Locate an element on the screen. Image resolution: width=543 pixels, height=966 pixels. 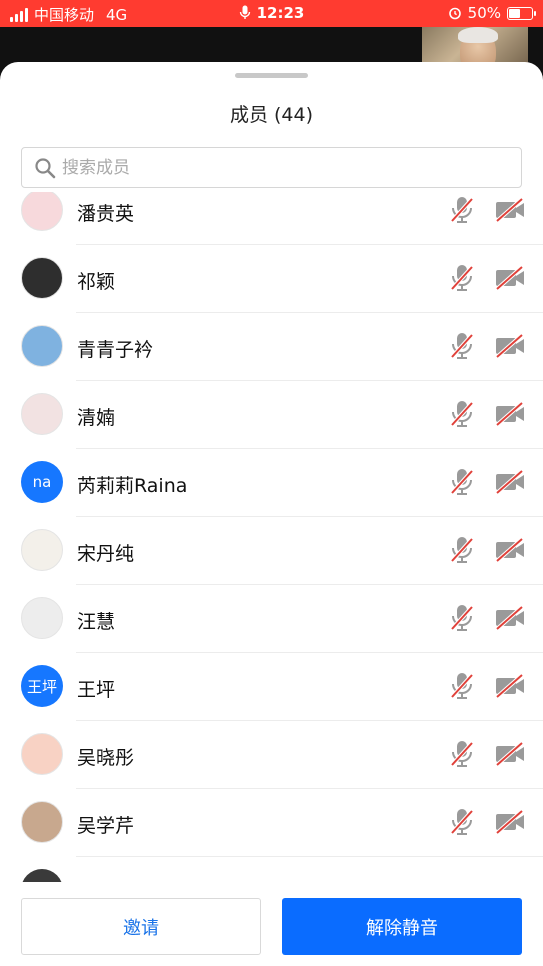
member-name: 青青子衿 is located at coordinates (115, 350).